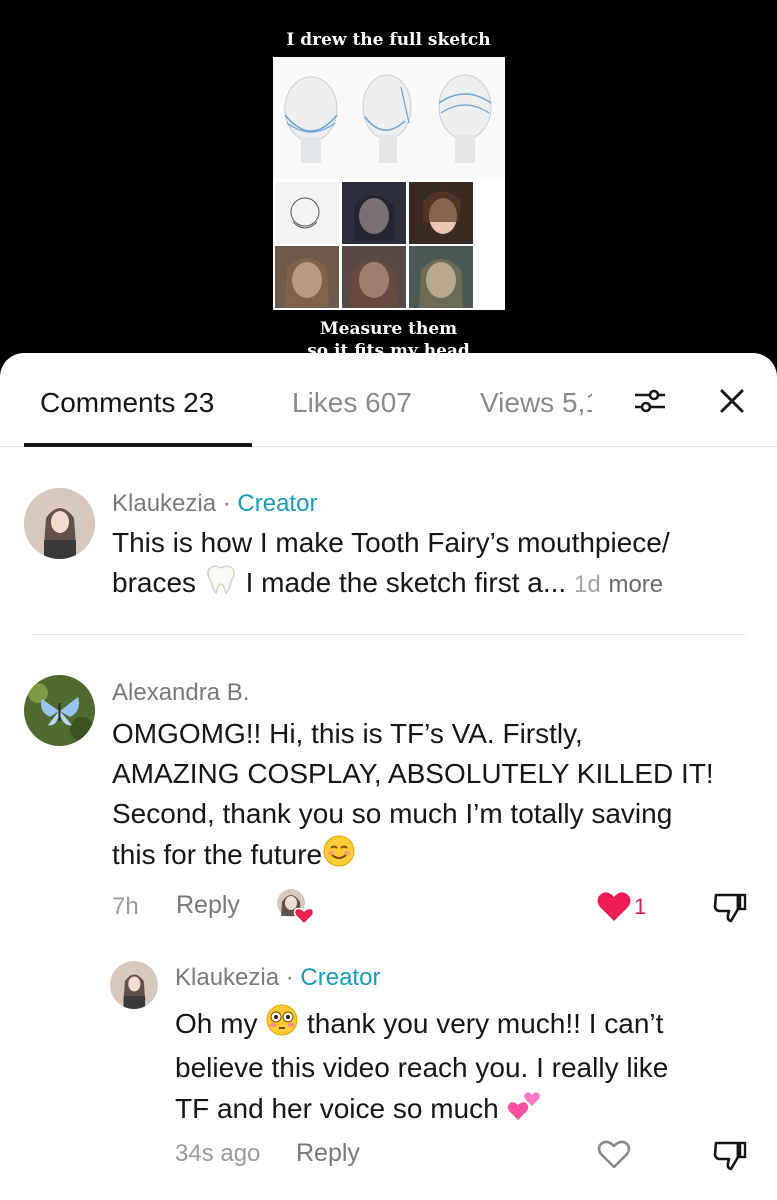 This screenshot has width=777, height=1200. What do you see at coordinates (339, 856) in the screenshot?
I see `smiling-face-emoji-icon` at bounding box center [339, 856].